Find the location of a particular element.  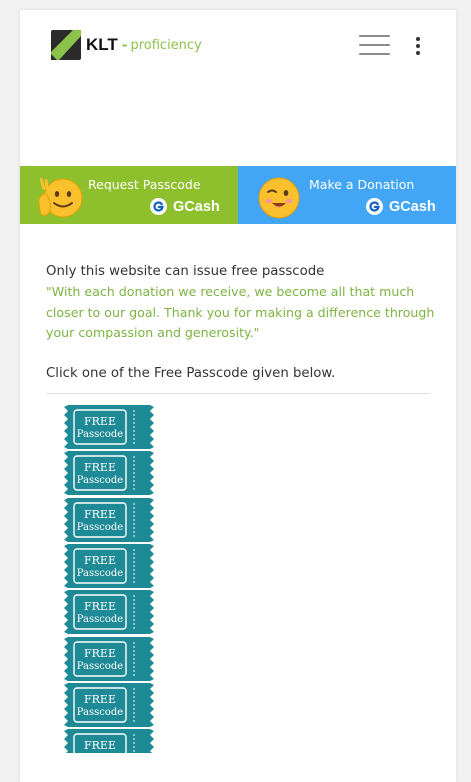

divider is located at coordinates (238, 393).